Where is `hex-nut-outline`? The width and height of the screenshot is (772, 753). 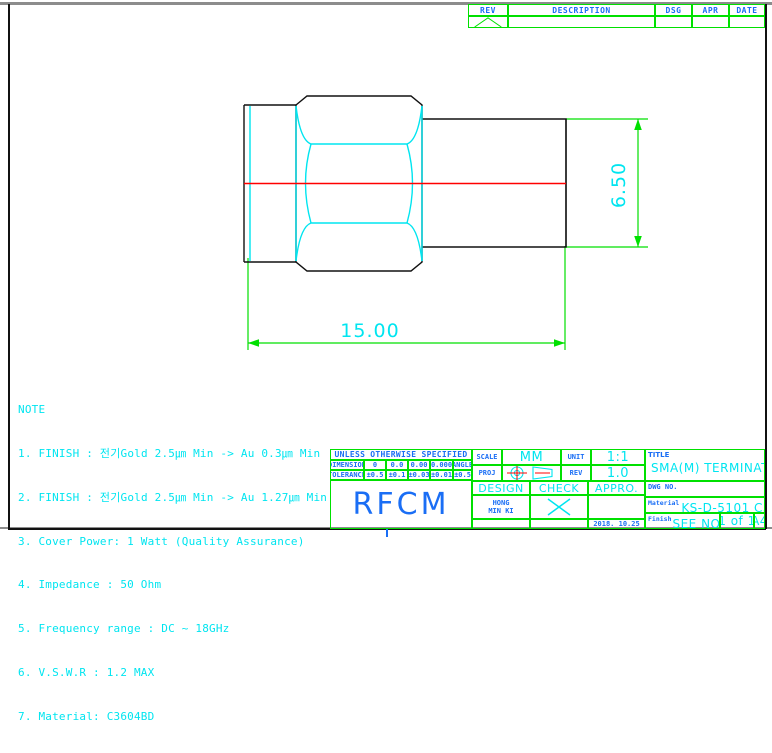
hex-nut-outline is located at coordinates (359, 183).